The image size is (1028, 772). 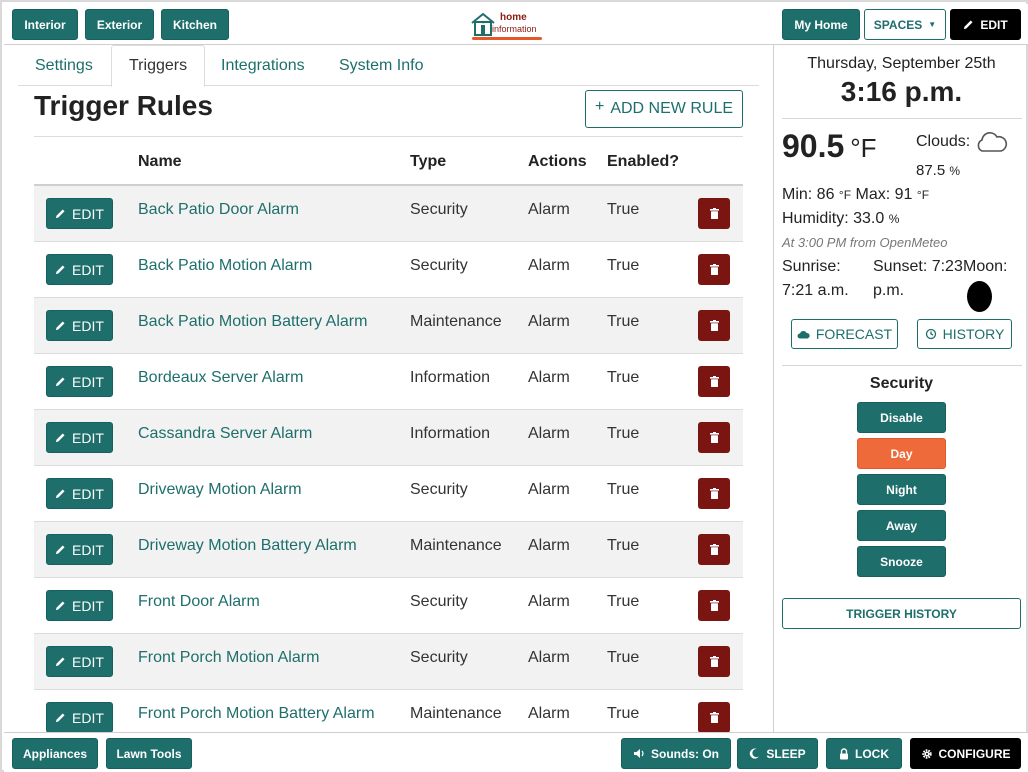 What do you see at coordinates (218, 210) in the screenshot?
I see `rule-name-link: Back Patio Door Alarm` at bounding box center [218, 210].